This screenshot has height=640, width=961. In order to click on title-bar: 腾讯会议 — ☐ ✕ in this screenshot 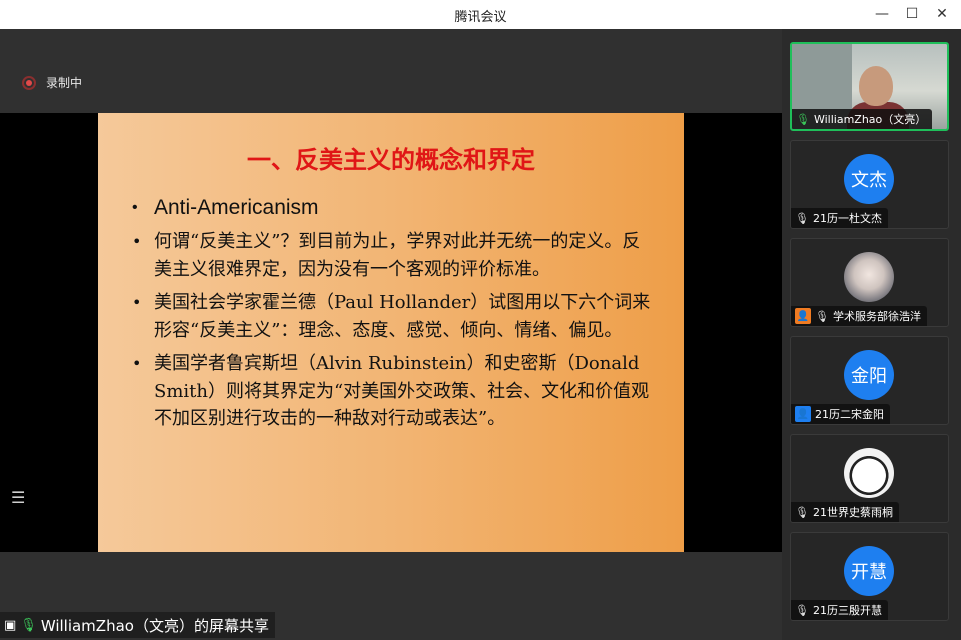, I will do `click(480, 14)`.